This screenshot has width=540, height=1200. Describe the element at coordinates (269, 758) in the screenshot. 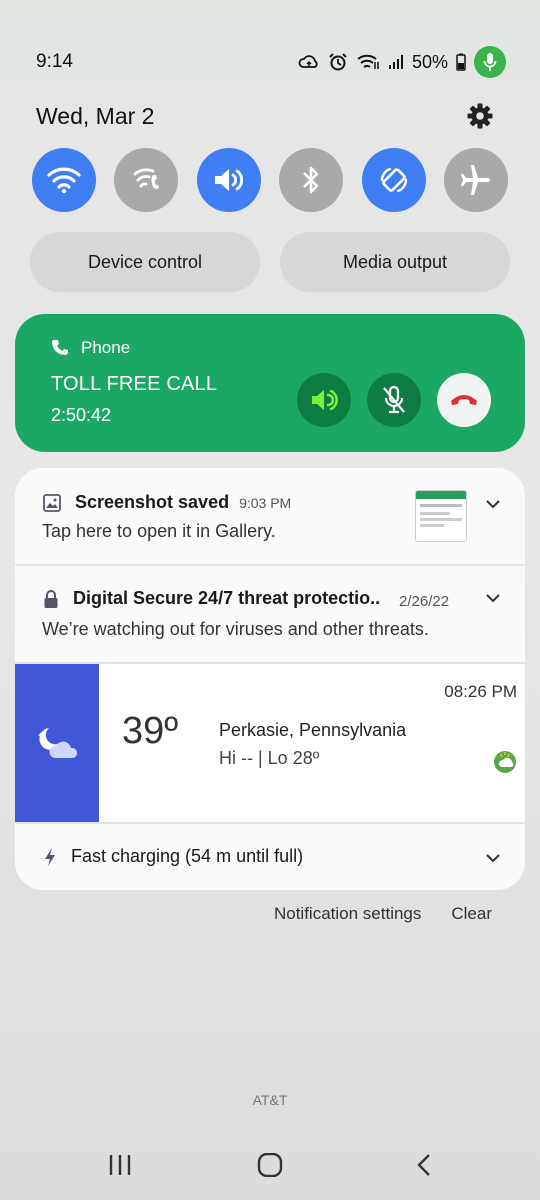

I see `weather-hi-lo: Hi -- | Lo 28º` at that location.